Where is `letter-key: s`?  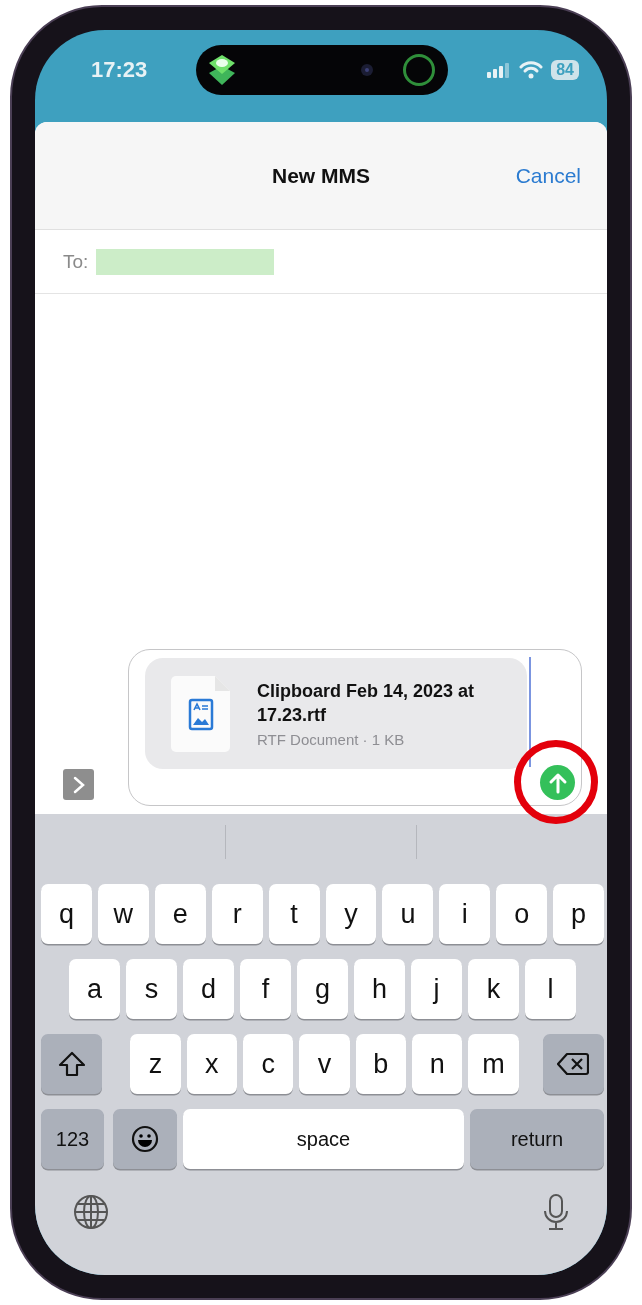 letter-key: s is located at coordinates (151, 989).